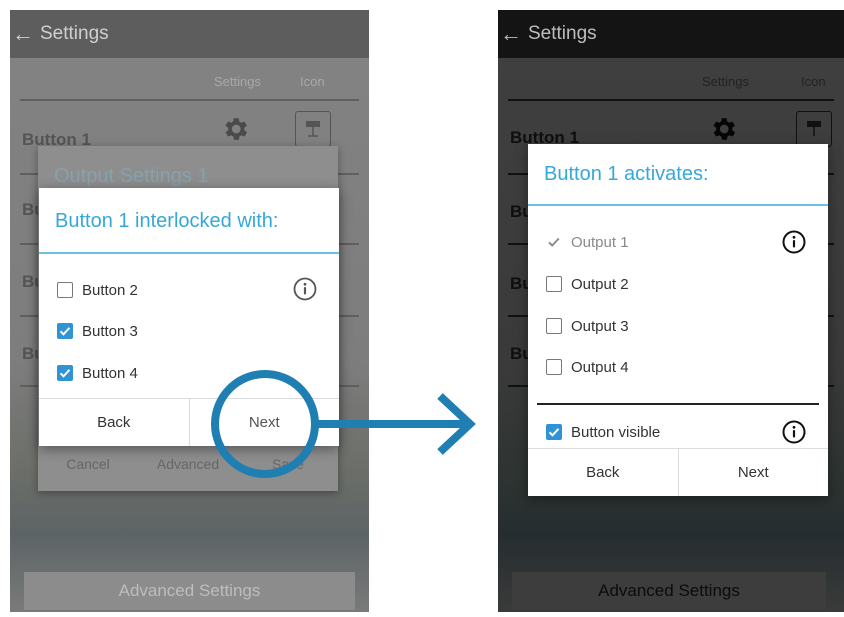  I want to click on option-label: Button visible, so click(616, 432).